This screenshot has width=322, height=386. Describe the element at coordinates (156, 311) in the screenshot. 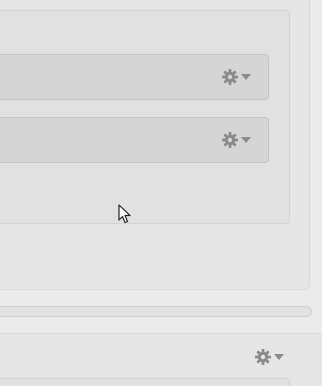

I see `horizontal-scrollbar` at that location.